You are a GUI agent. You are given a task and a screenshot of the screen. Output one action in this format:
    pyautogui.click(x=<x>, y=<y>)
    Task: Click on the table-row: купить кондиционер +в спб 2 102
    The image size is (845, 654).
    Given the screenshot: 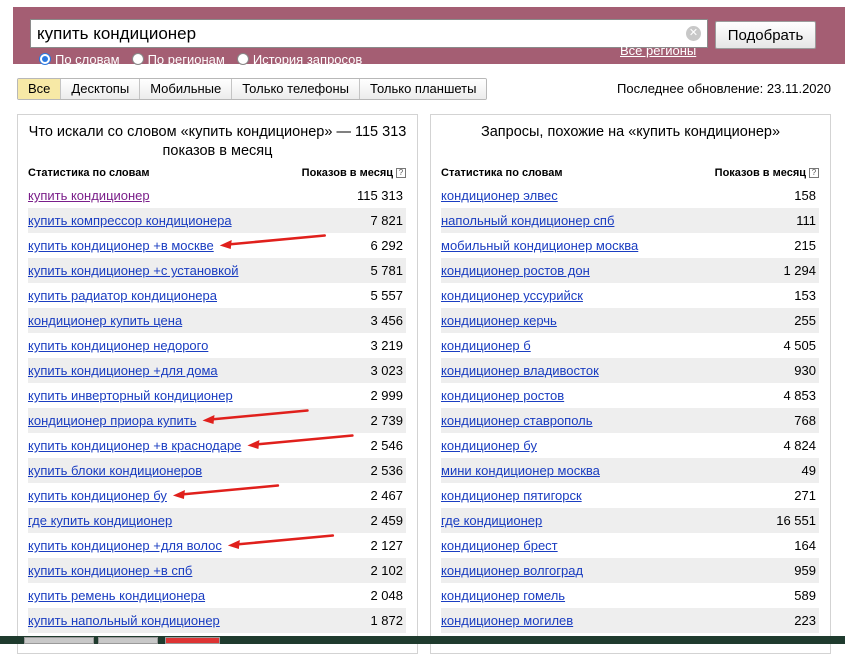 What is the action you would take?
    pyautogui.click(x=217, y=570)
    